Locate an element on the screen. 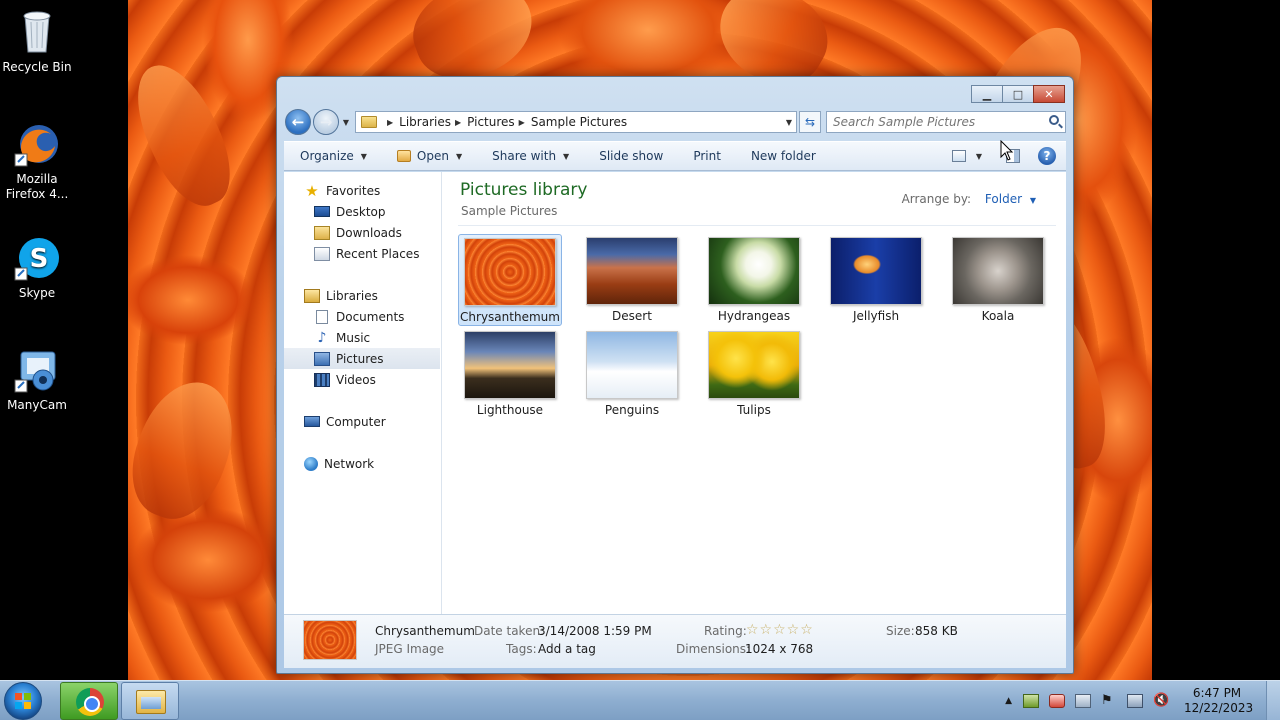  file-name: Chrysanthemum is located at coordinates (510, 317).